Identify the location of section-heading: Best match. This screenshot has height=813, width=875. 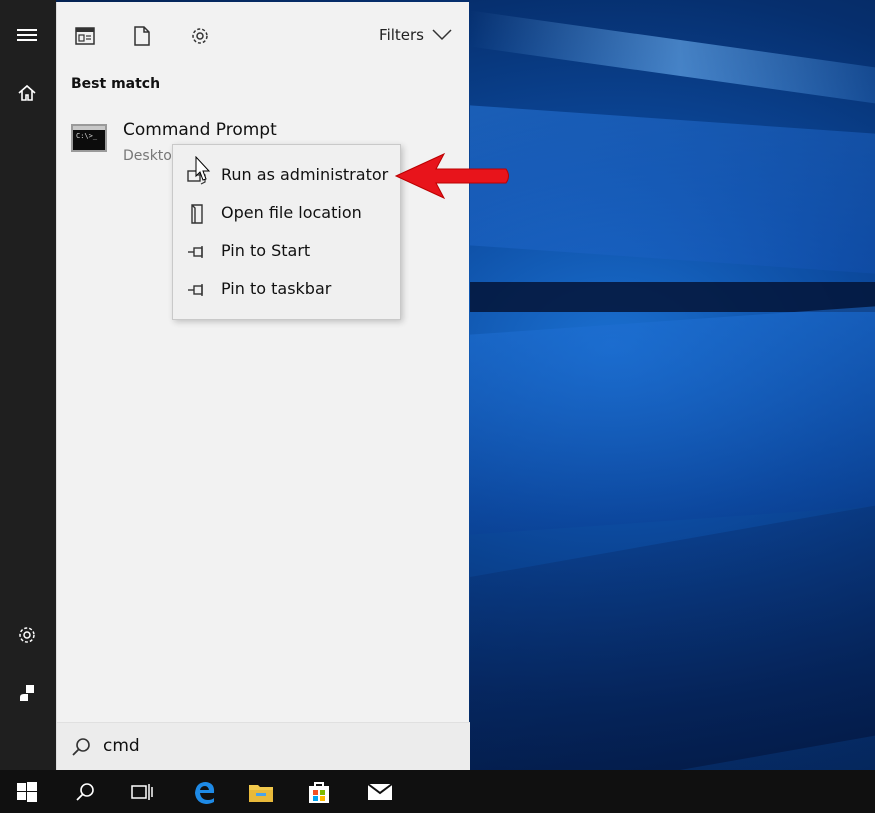
(116, 84).